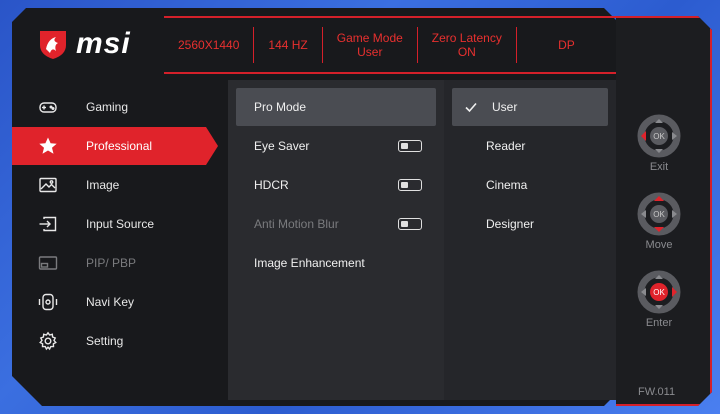  What do you see at coordinates (103, 185) in the screenshot?
I see `menu-item-label: Image` at bounding box center [103, 185].